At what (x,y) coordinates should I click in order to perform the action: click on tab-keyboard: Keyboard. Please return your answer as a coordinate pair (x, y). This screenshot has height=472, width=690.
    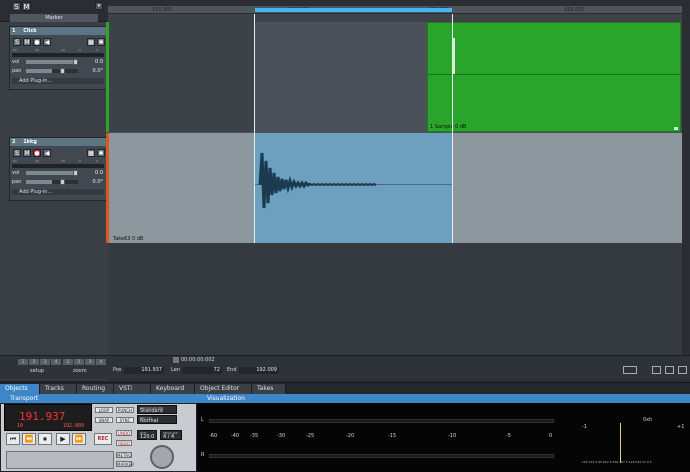
    Looking at the image, I should click on (173, 389).